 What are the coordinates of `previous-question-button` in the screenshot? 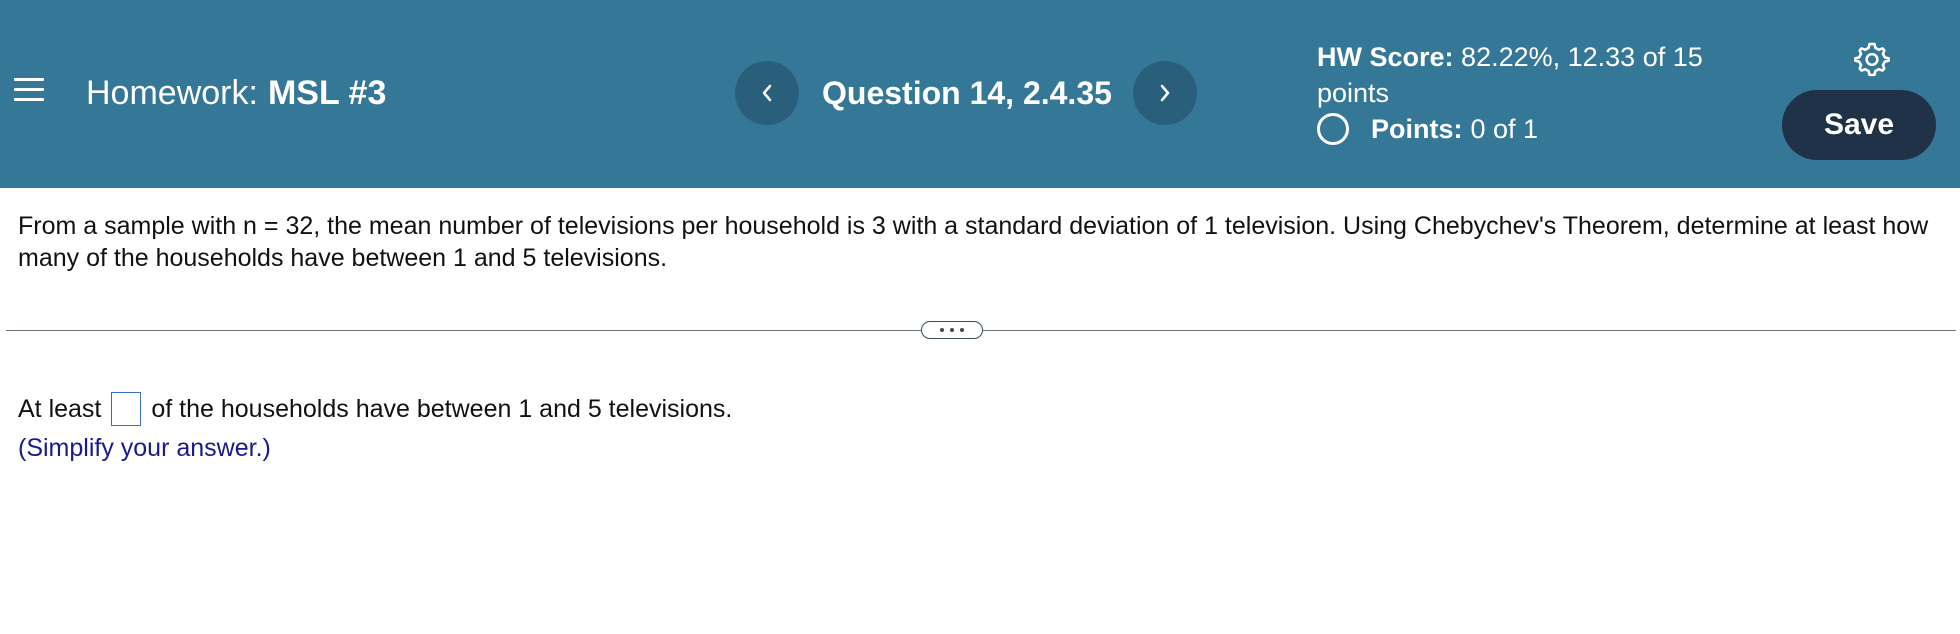 It's located at (767, 93).